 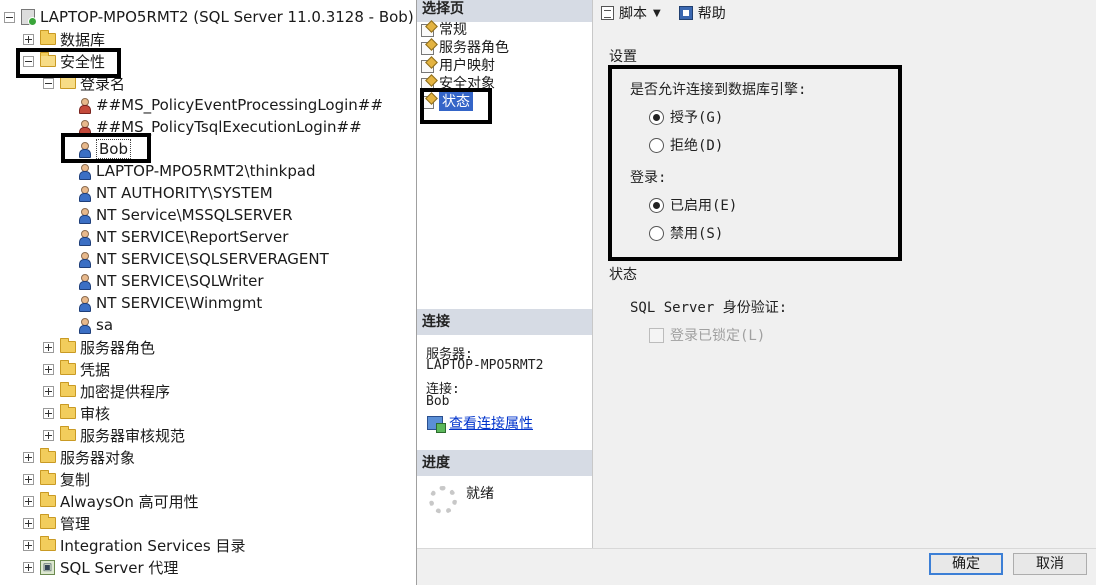 What do you see at coordinates (212, 259) in the screenshot?
I see `tree-label: NT SERVICE\SQLSERVERAGENT` at bounding box center [212, 259].